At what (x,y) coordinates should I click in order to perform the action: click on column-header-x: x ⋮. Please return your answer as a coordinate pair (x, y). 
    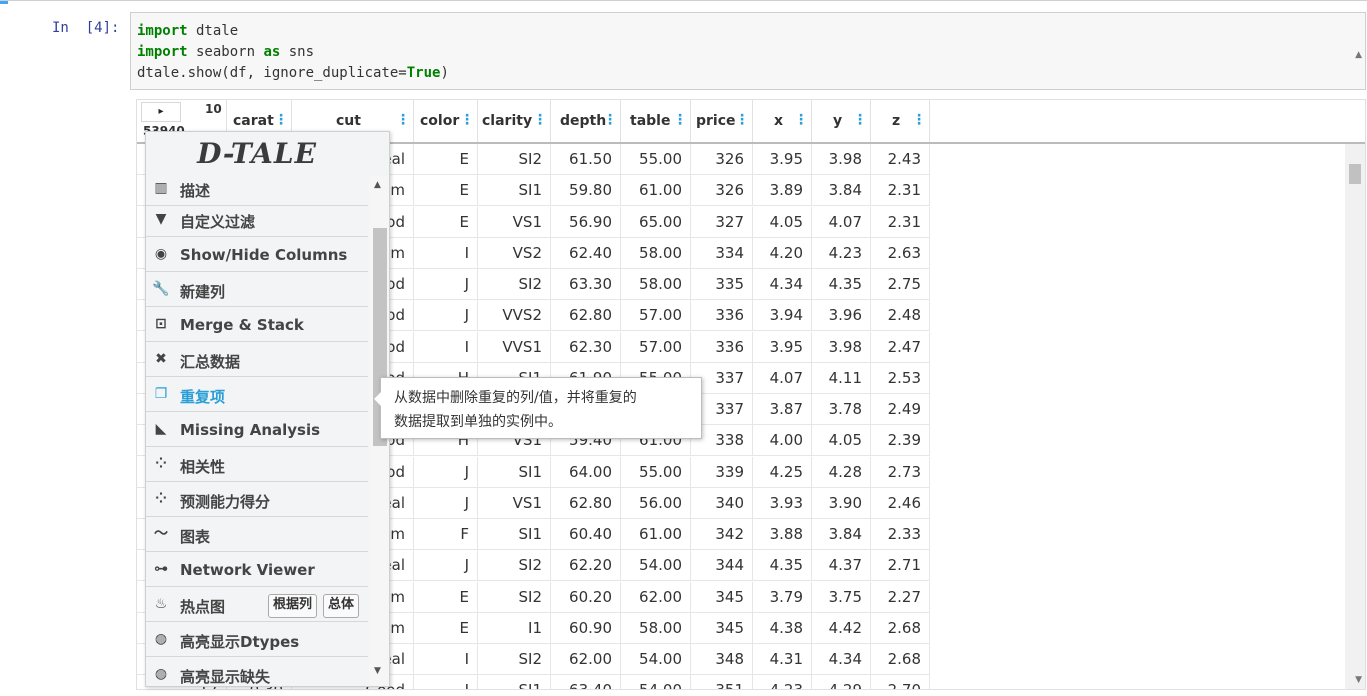
    Looking at the image, I should click on (782, 121).